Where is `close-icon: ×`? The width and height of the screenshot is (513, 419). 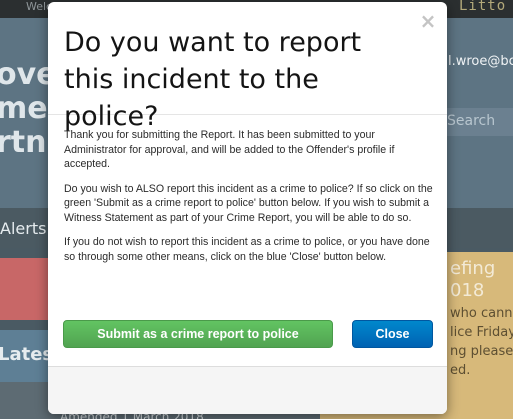 close-icon: × is located at coordinates (428, 21).